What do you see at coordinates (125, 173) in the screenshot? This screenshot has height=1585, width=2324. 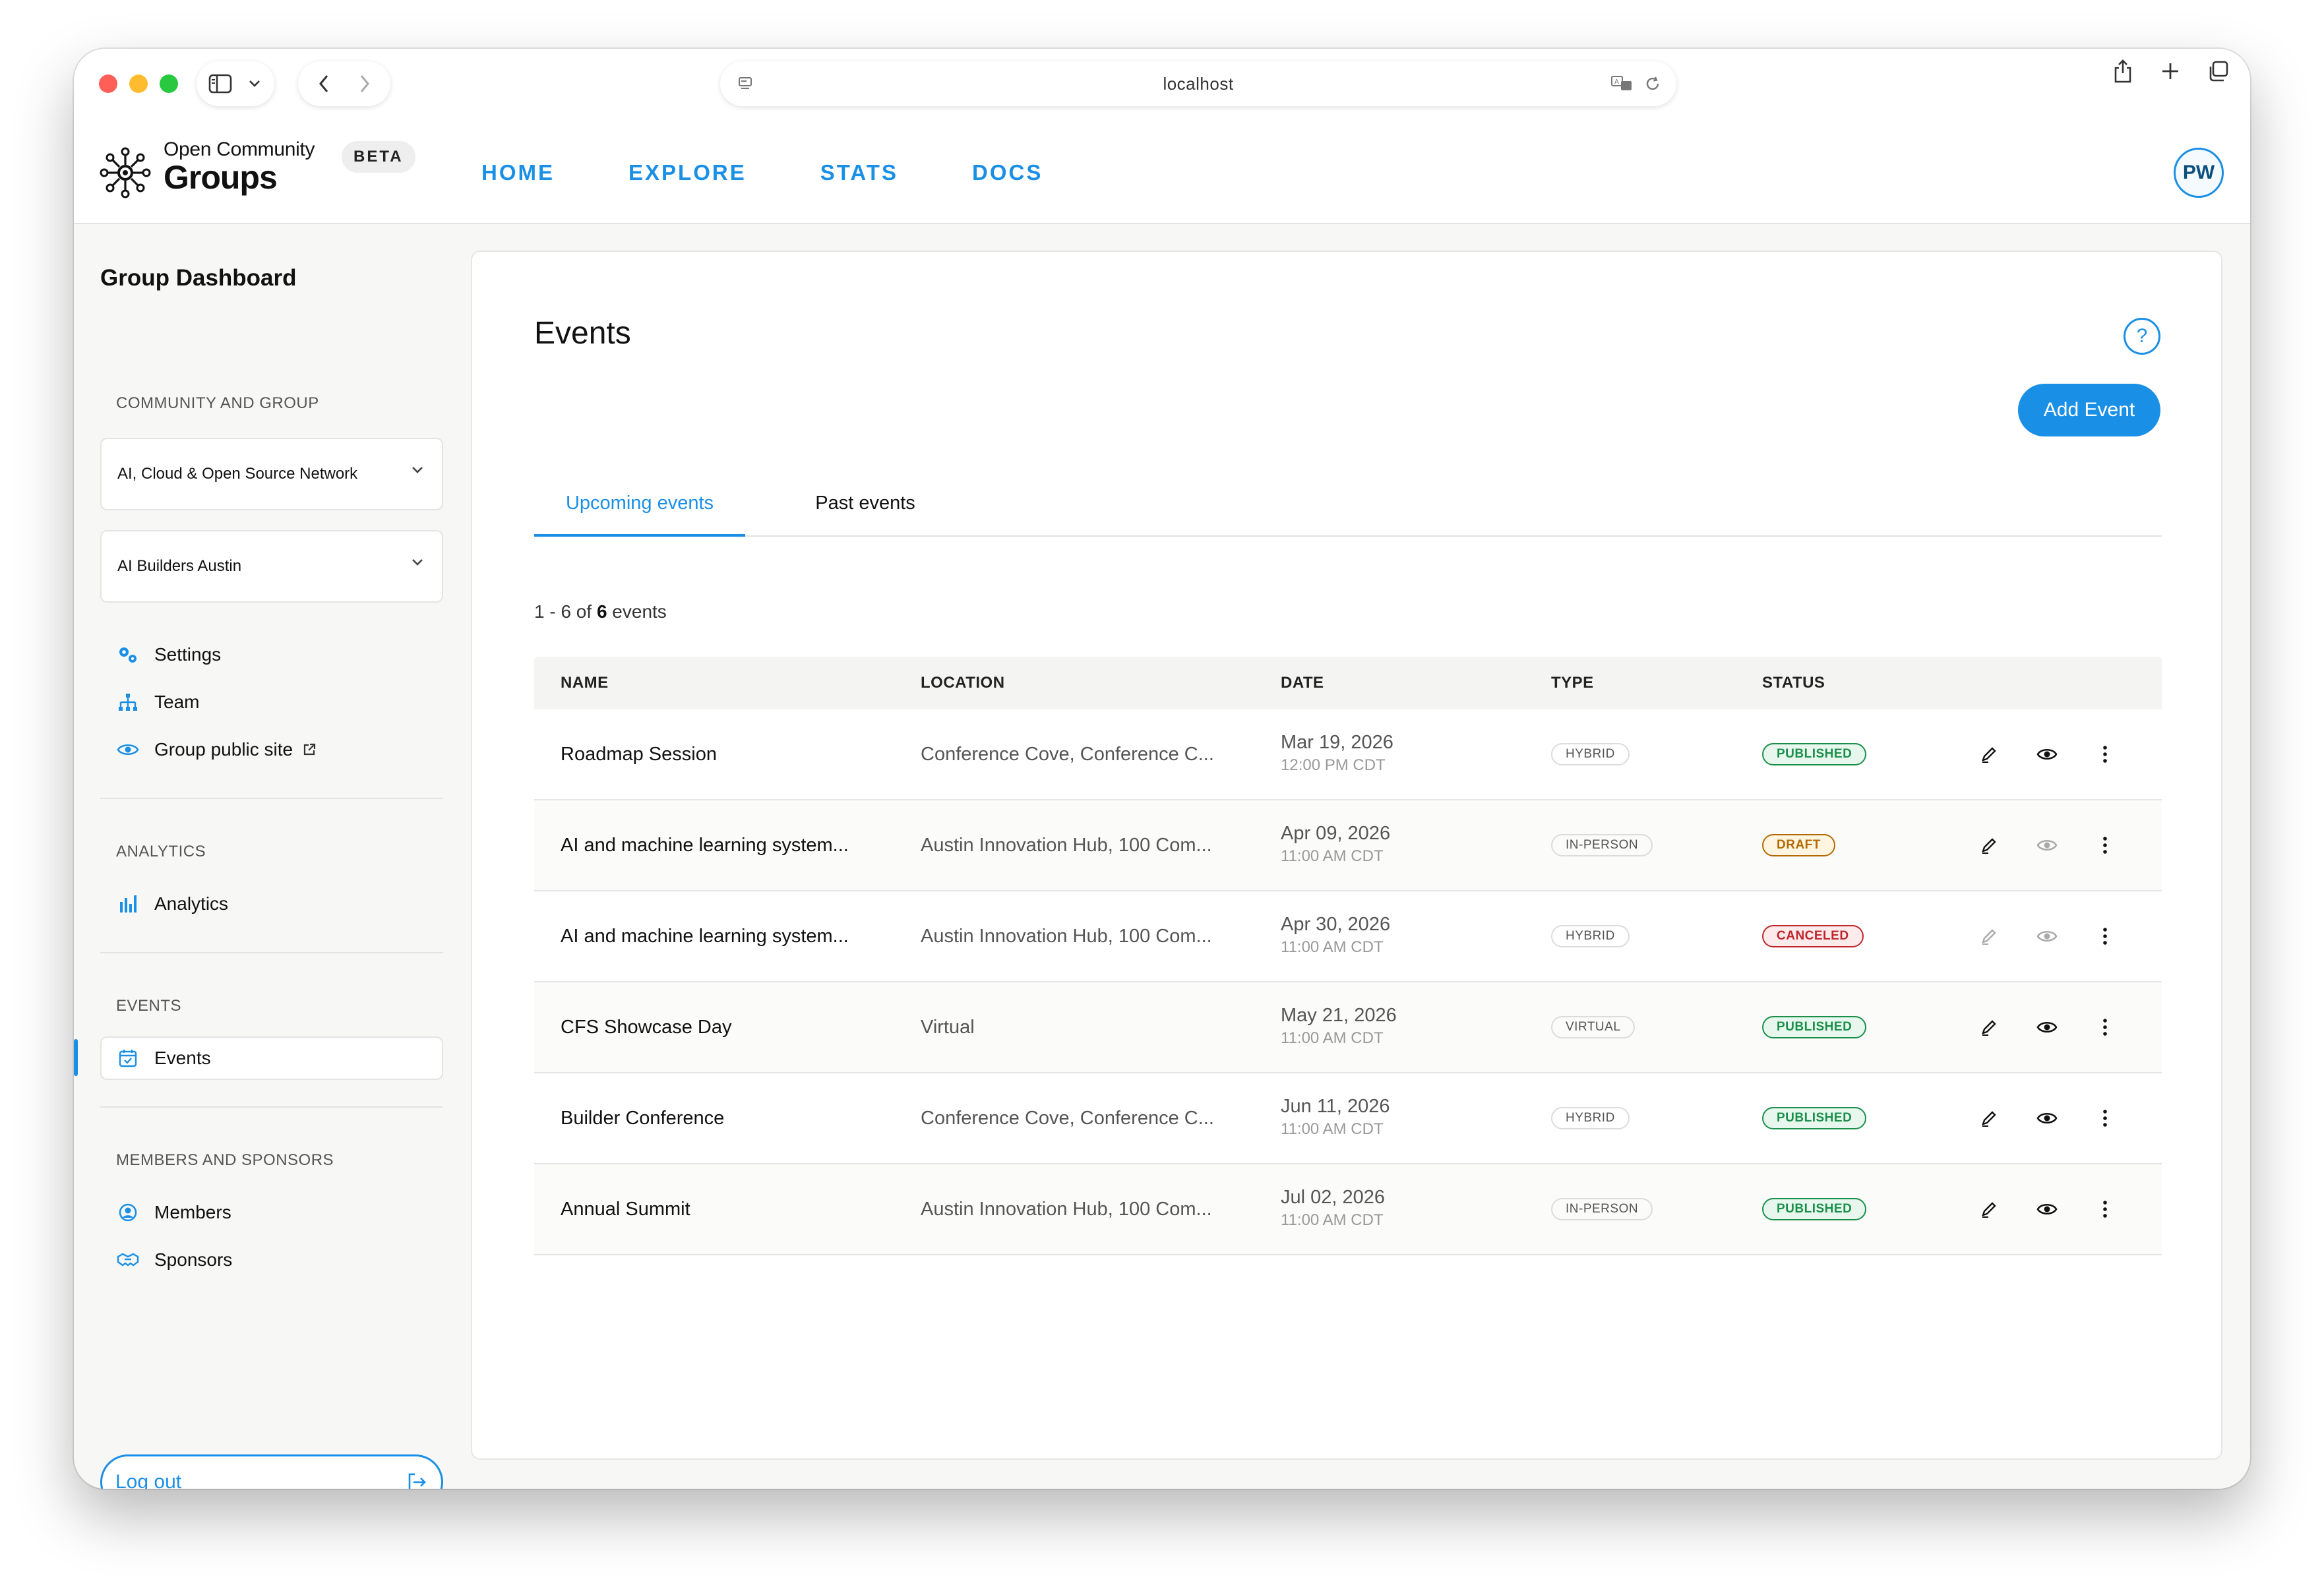 I see `logo-icon` at bounding box center [125, 173].